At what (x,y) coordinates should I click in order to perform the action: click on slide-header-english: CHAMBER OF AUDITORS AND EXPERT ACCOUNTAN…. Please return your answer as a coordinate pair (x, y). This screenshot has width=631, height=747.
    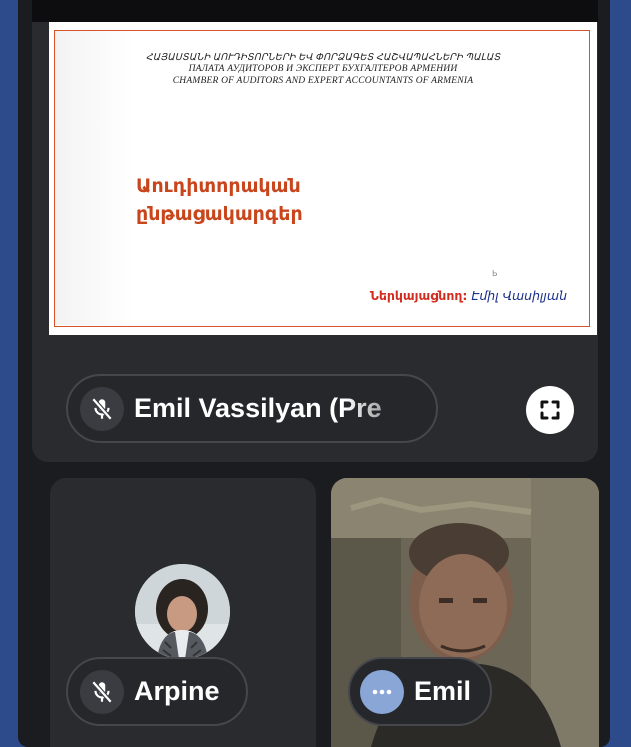
    Looking at the image, I should click on (323, 81).